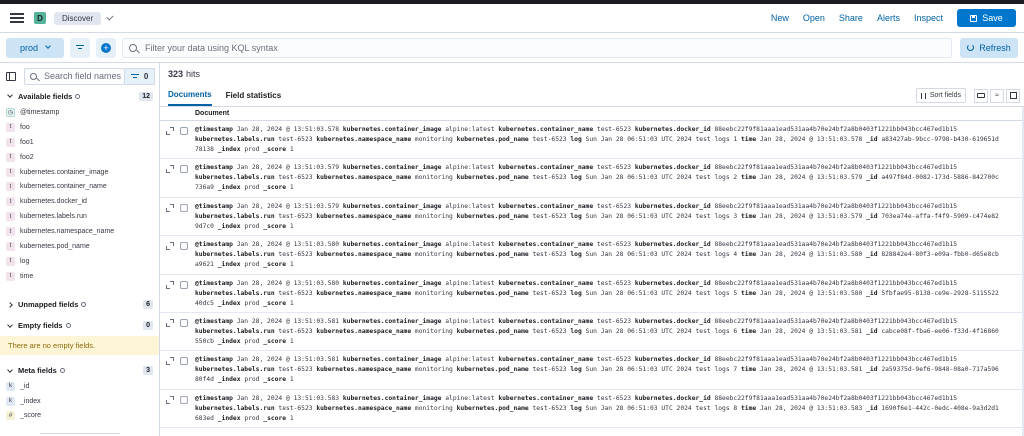  I want to click on data-view-label: prod, so click(28, 47).